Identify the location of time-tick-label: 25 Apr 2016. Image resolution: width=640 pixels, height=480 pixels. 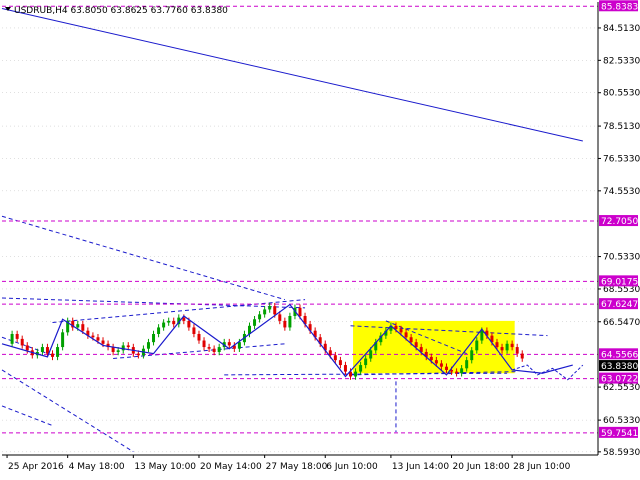
(36, 467).